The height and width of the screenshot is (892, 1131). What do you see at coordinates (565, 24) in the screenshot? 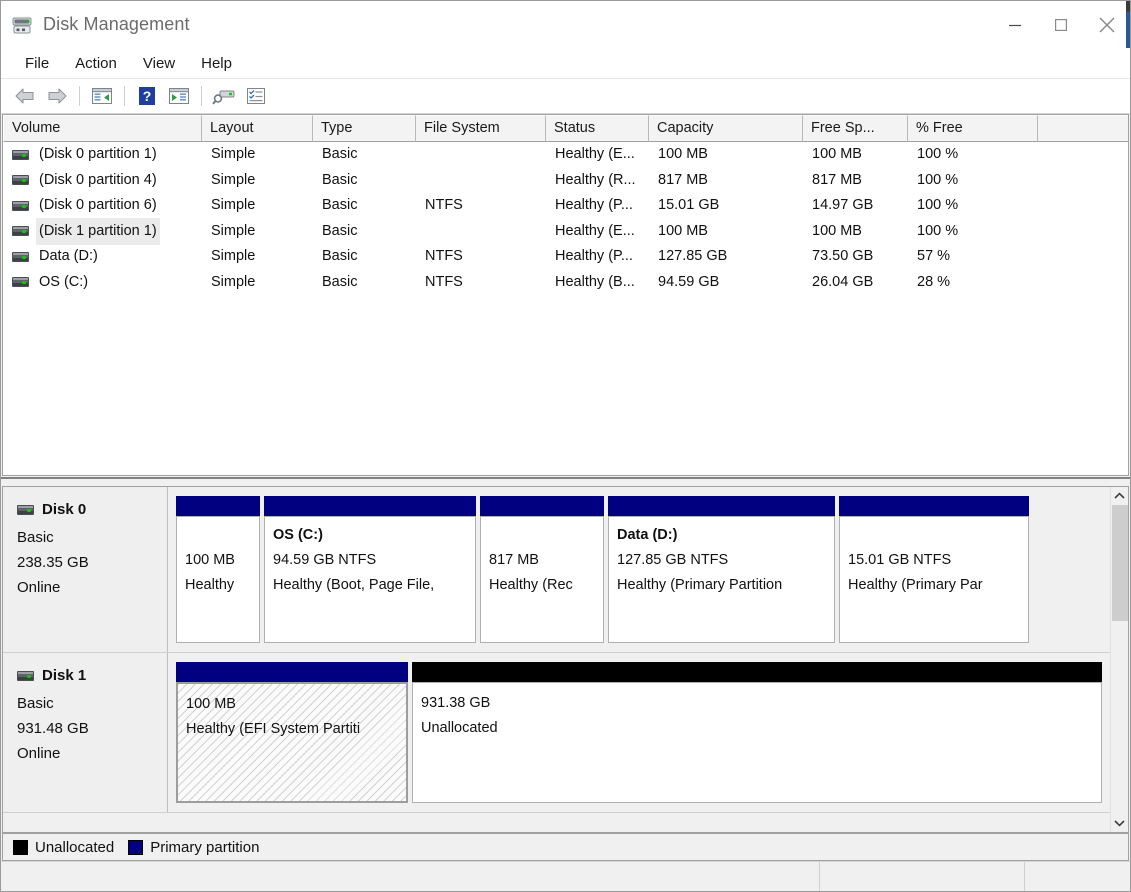
I see `title-bar: Disk Management` at bounding box center [565, 24].